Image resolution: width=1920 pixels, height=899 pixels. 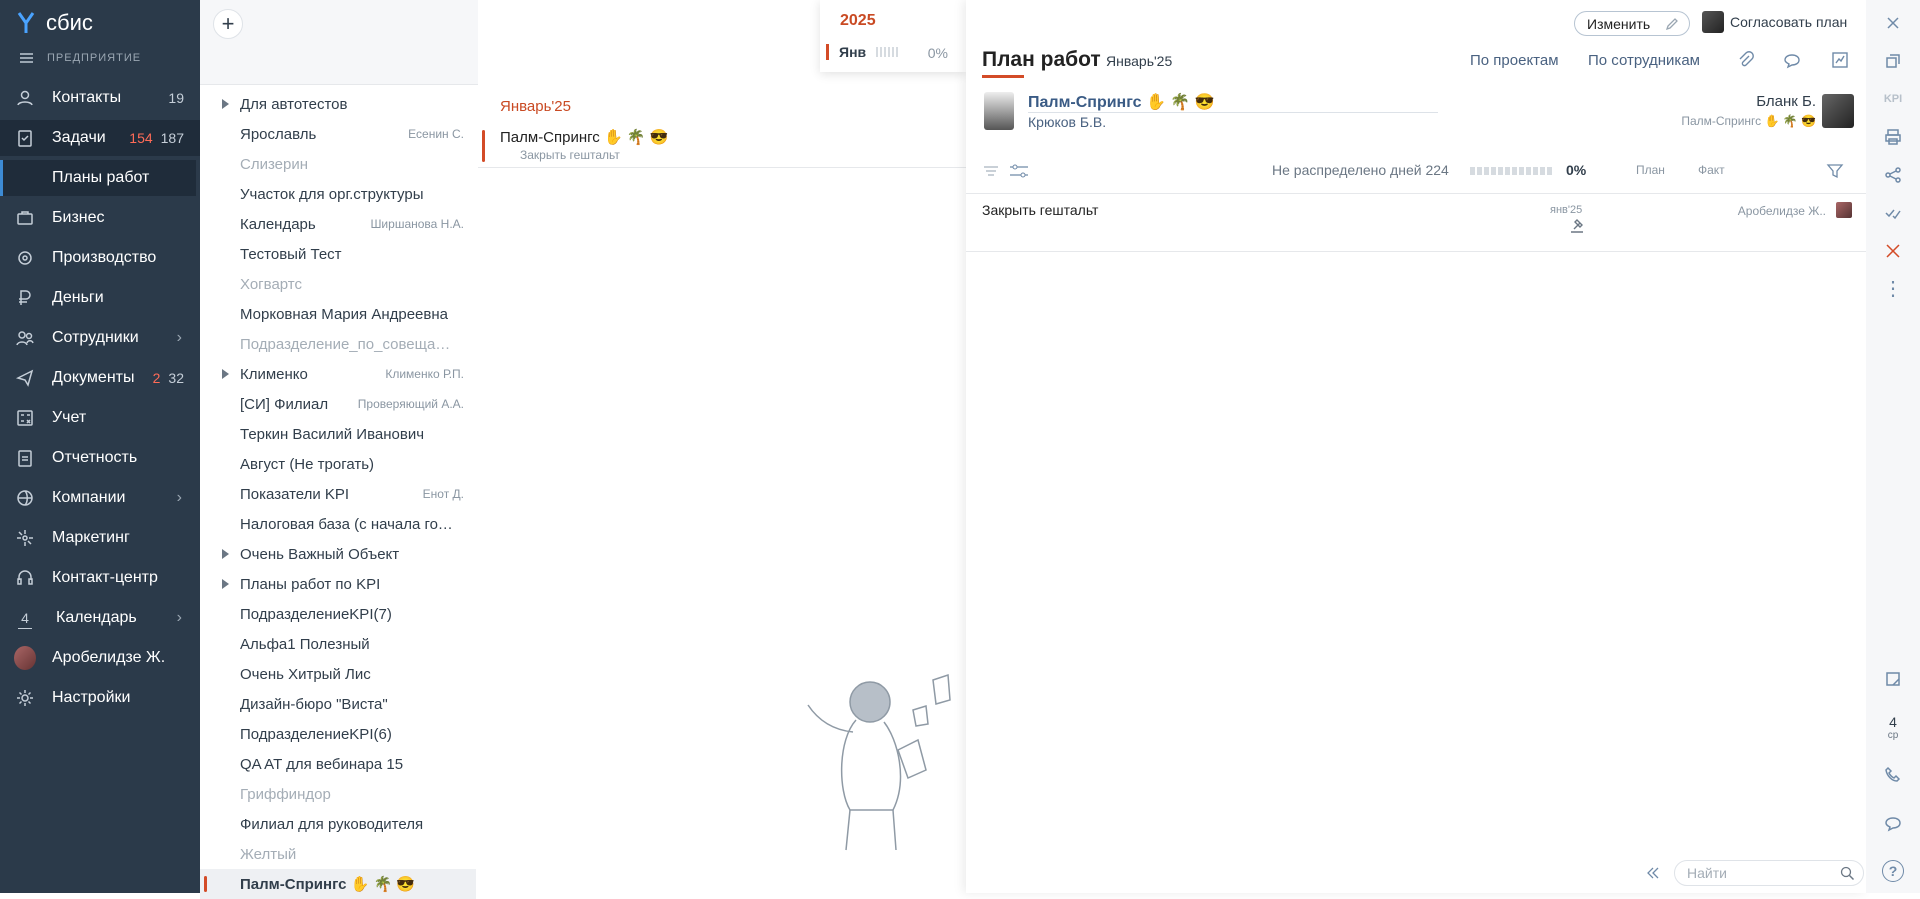 What do you see at coordinates (1746, 60) in the screenshot?
I see `paperclip-icon` at bounding box center [1746, 60].